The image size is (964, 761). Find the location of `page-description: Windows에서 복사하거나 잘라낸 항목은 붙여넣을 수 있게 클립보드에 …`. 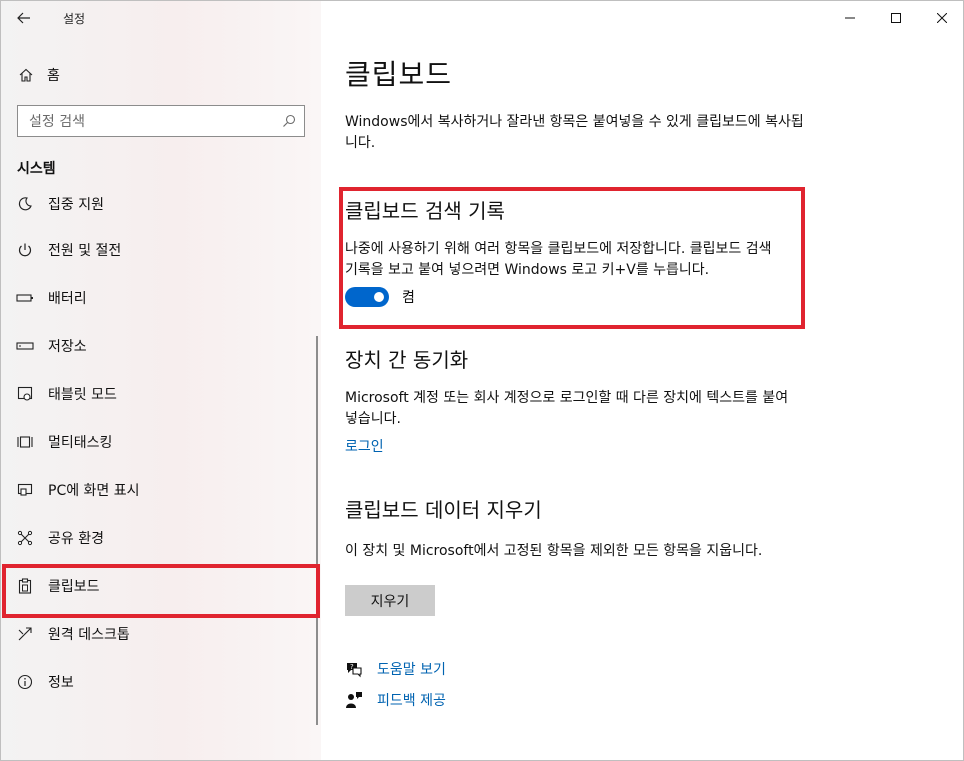

page-description: Windows에서 복사하거나 잘라낸 항목은 붙여넣을 수 있게 클립보드에 … is located at coordinates (574, 132).